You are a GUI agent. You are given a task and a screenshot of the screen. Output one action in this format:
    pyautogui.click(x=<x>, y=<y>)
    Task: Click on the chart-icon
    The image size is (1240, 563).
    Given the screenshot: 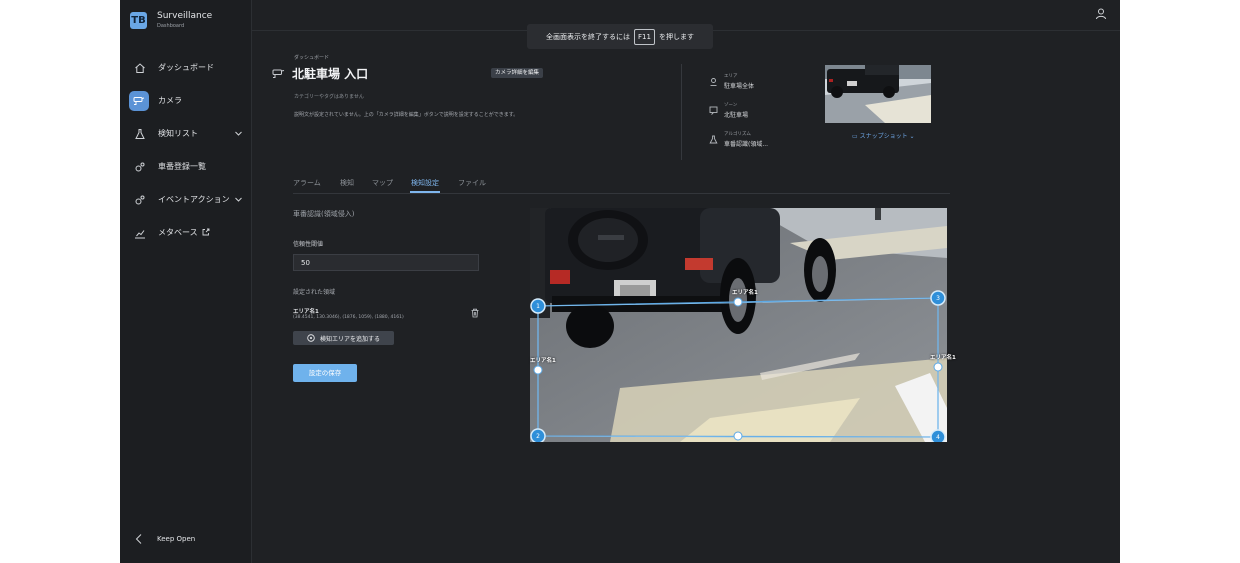 What is the action you would take?
    pyautogui.click(x=140, y=233)
    